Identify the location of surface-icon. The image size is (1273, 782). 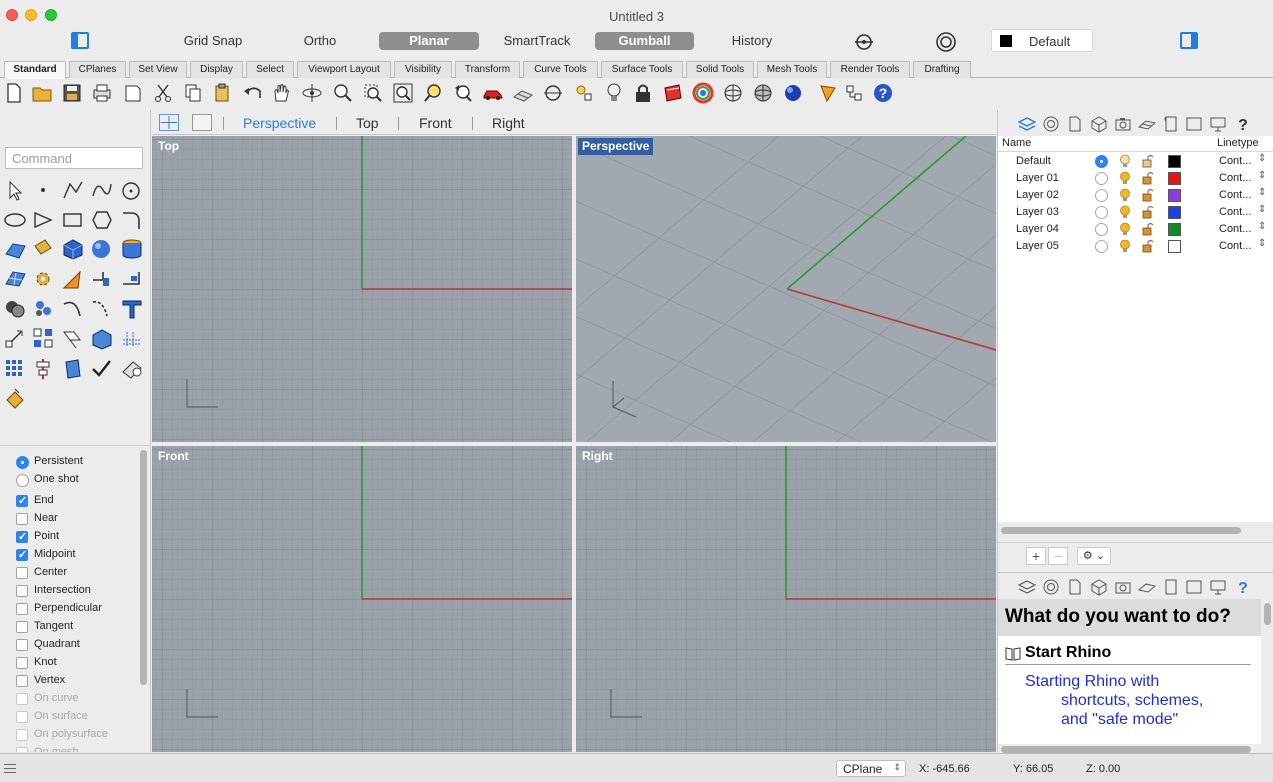
(16, 249).